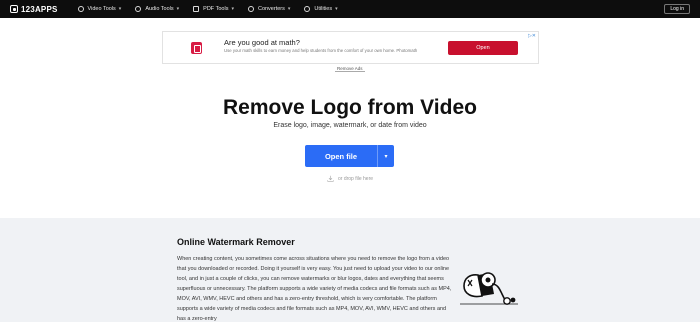  Describe the element at coordinates (80, 9) in the screenshot. I see `video-icon` at that location.